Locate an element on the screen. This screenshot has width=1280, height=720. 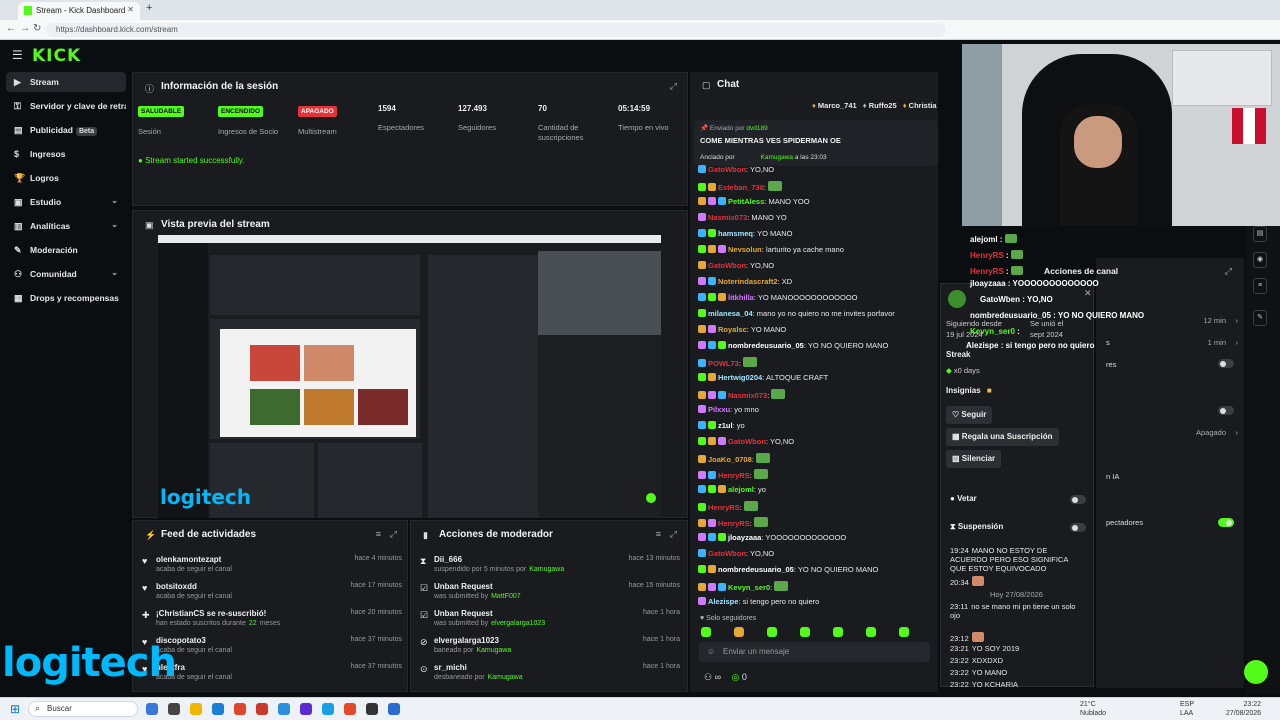
follow-button: ♡ Seguir is located at coordinates (969, 415).